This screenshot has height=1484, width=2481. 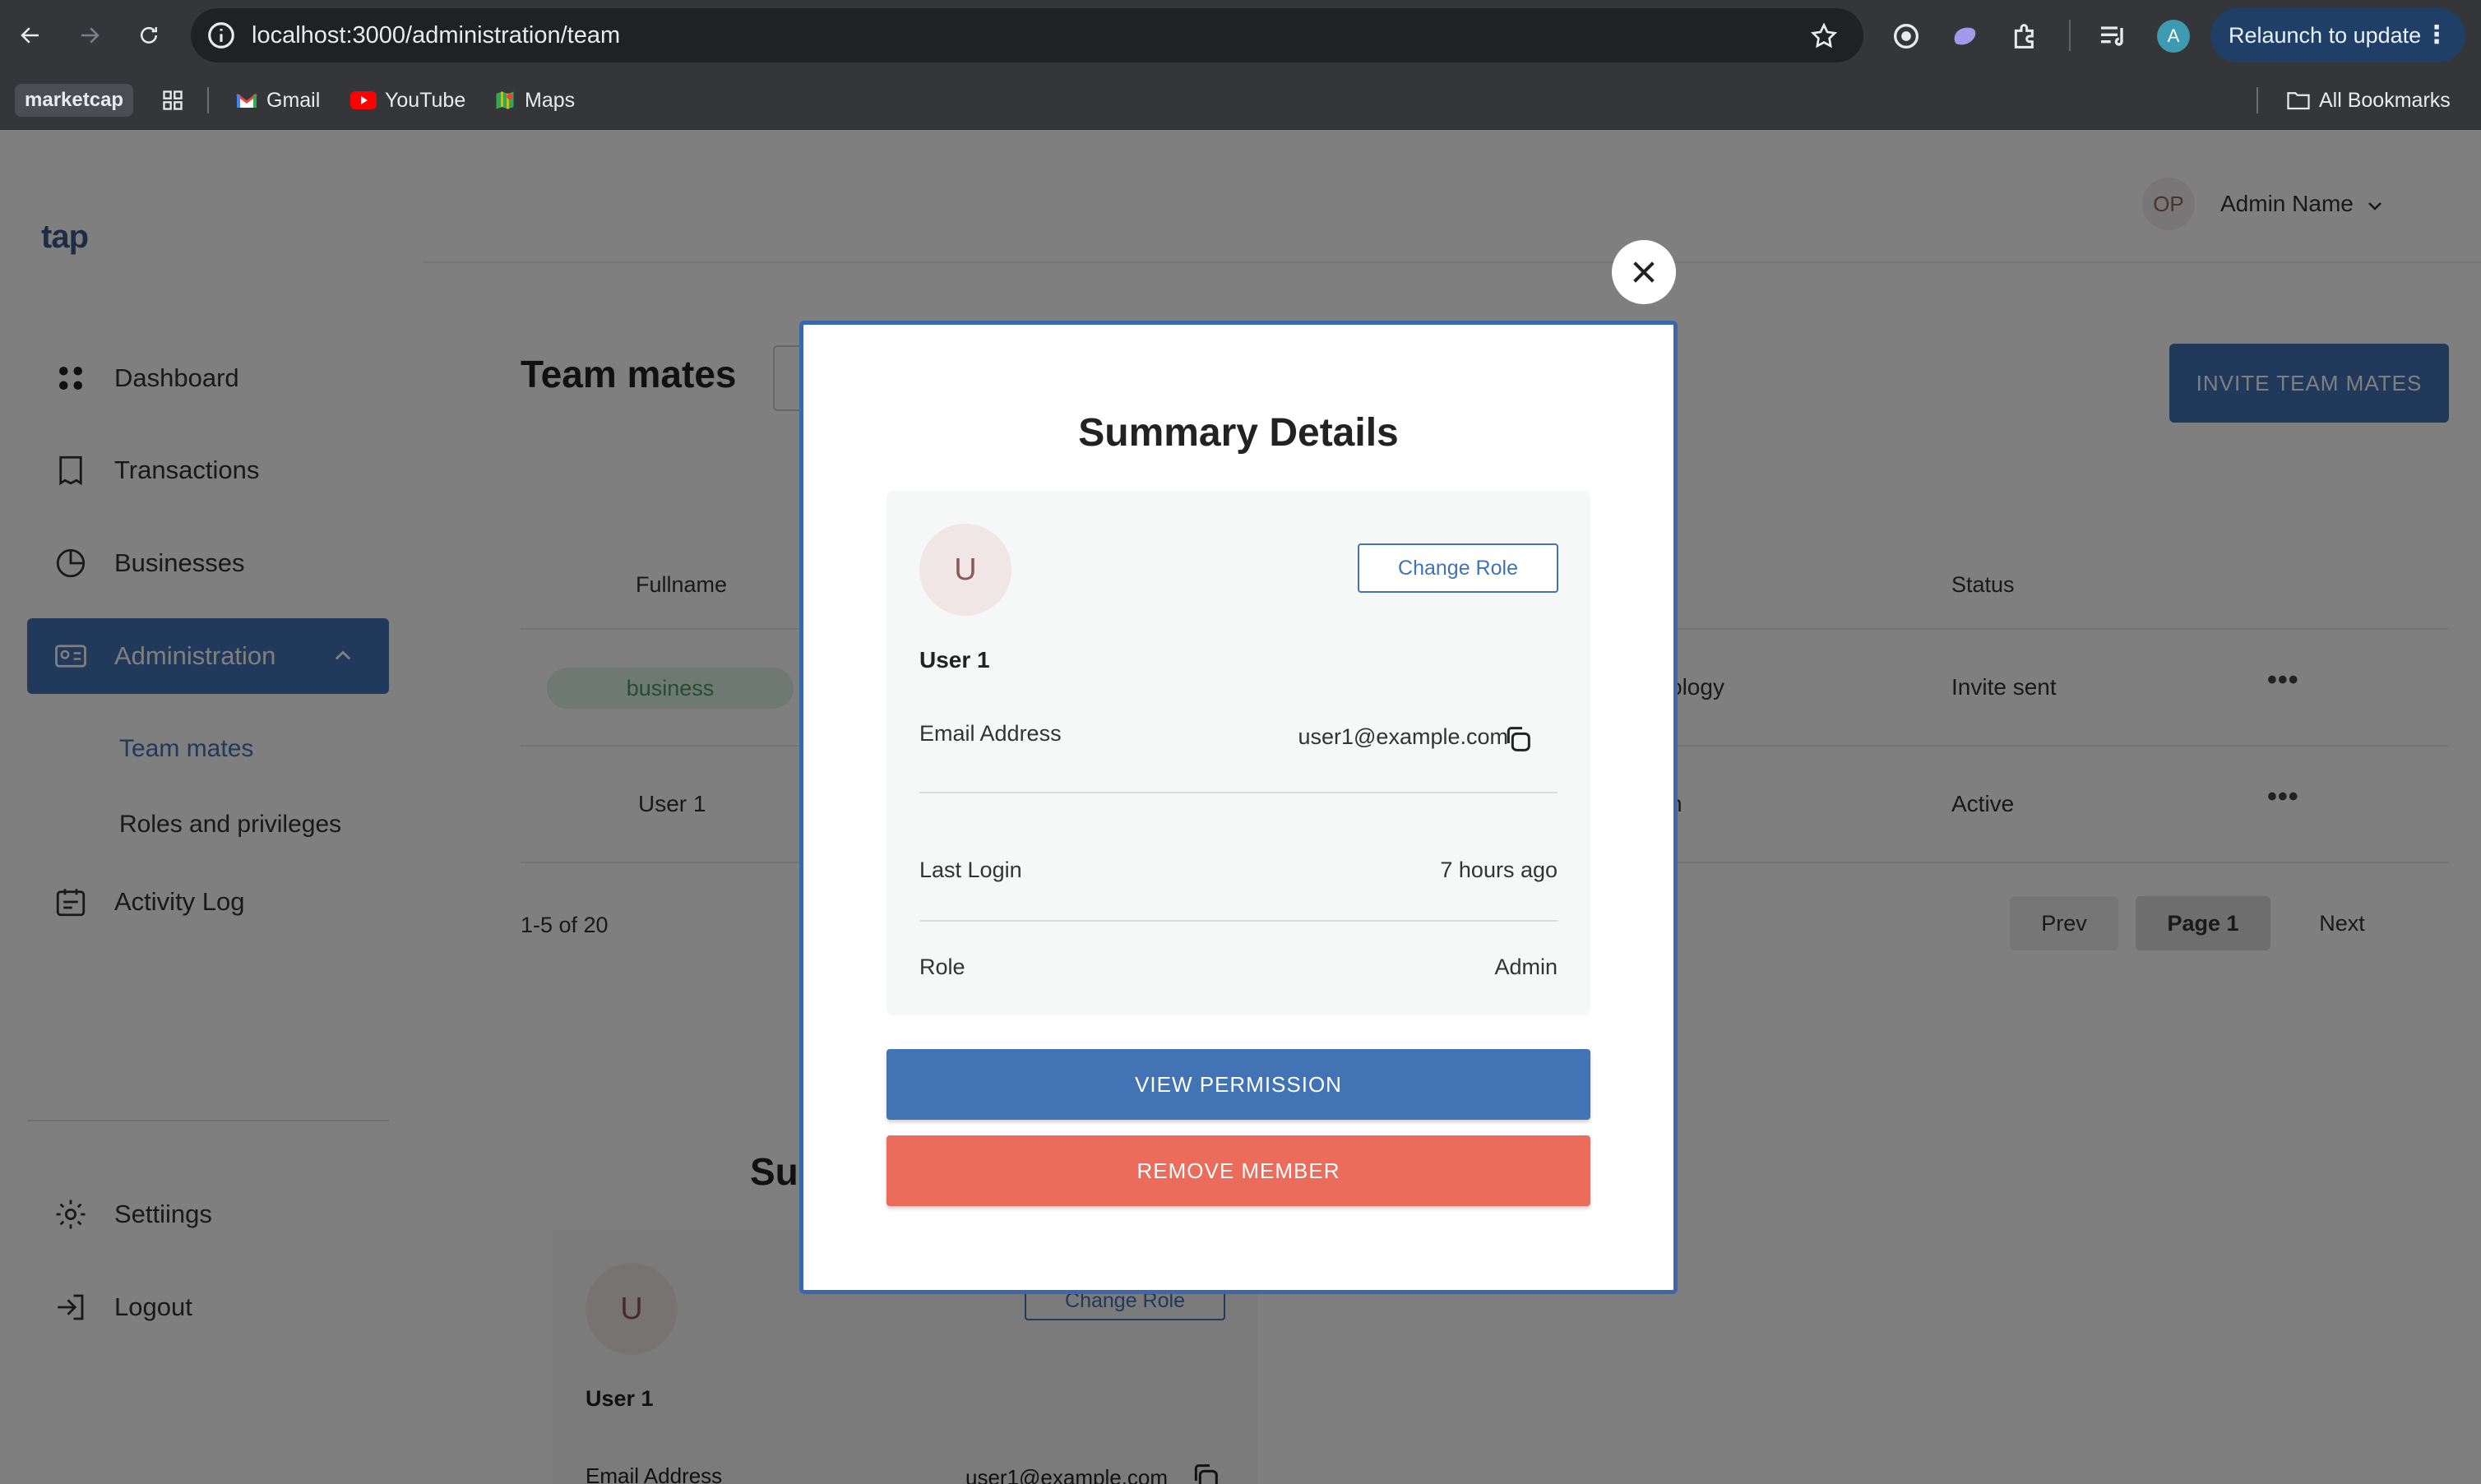 What do you see at coordinates (2113, 37) in the screenshot?
I see `reading-list-icon` at bounding box center [2113, 37].